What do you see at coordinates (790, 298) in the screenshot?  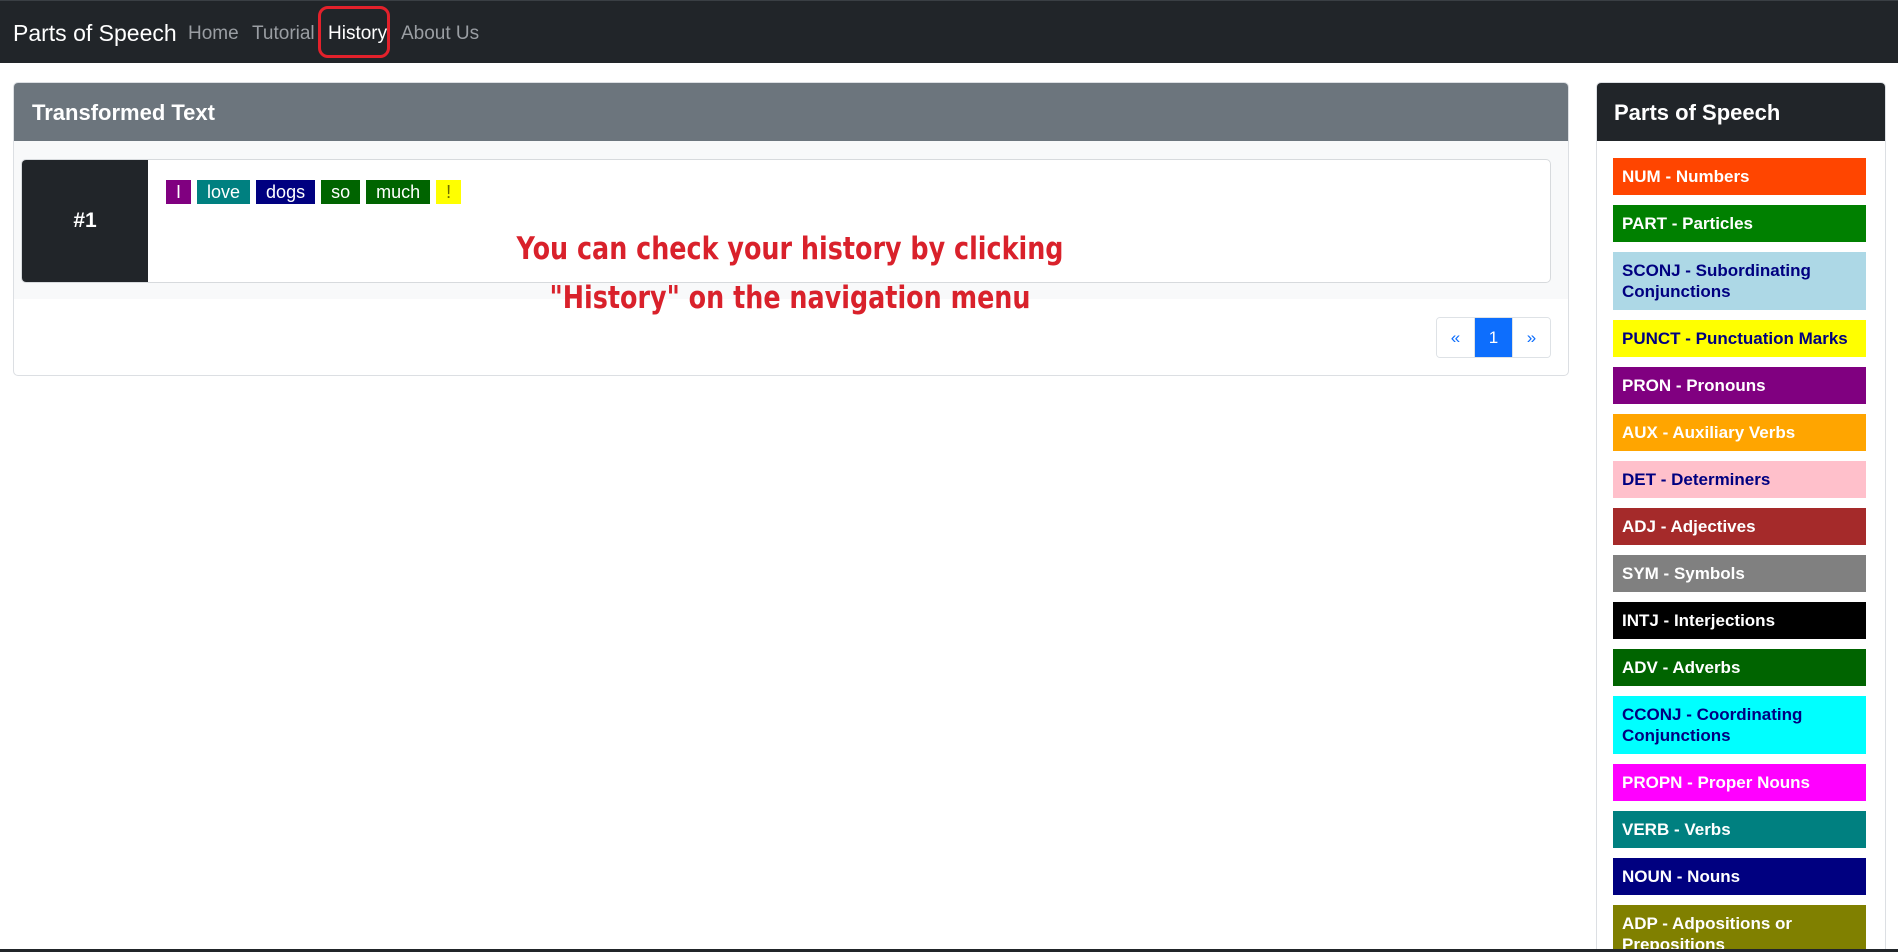 I see `annotation-line-2: "History" on the navigation menu` at bounding box center [790, 298].